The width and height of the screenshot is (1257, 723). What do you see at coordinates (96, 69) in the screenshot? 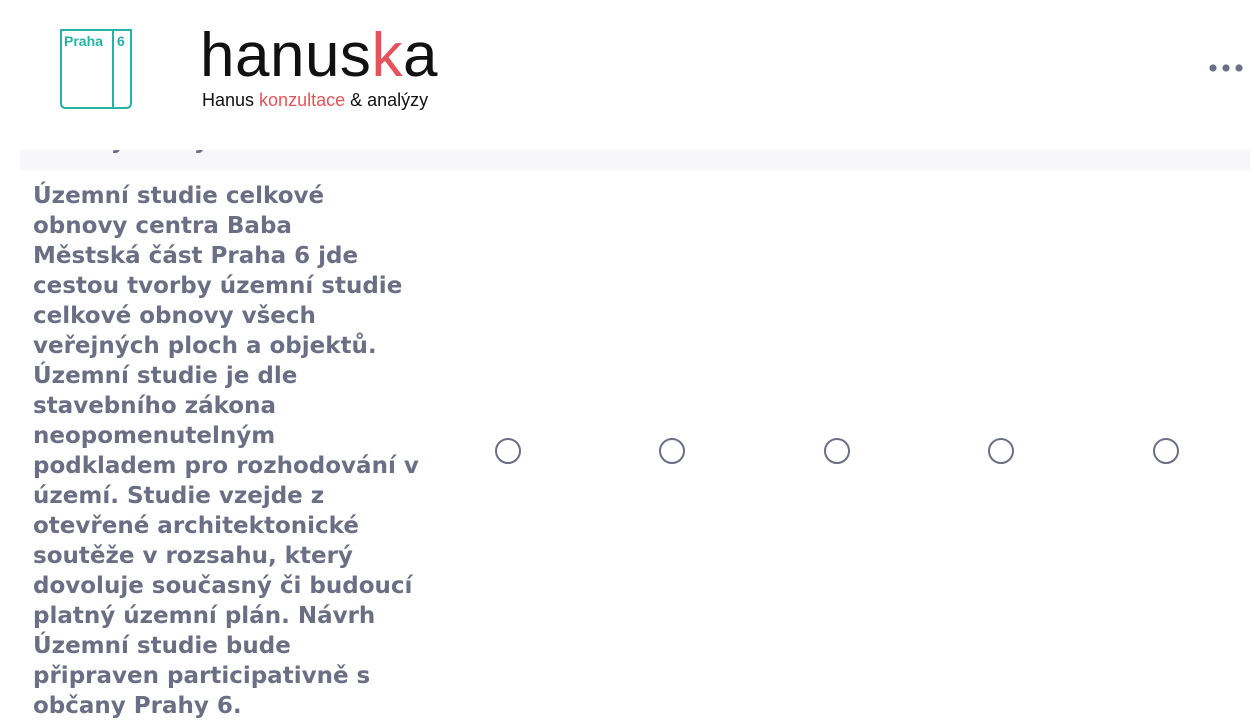
I see `praha-6-logo: Praha 6` at bounding box center [96, 69].